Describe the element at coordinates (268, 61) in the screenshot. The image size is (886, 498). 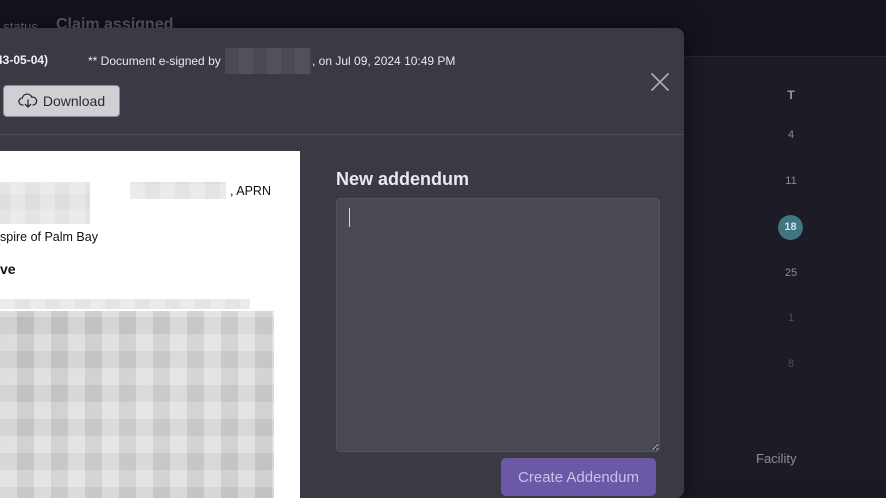
I see `redacted-signer-name` at that location.